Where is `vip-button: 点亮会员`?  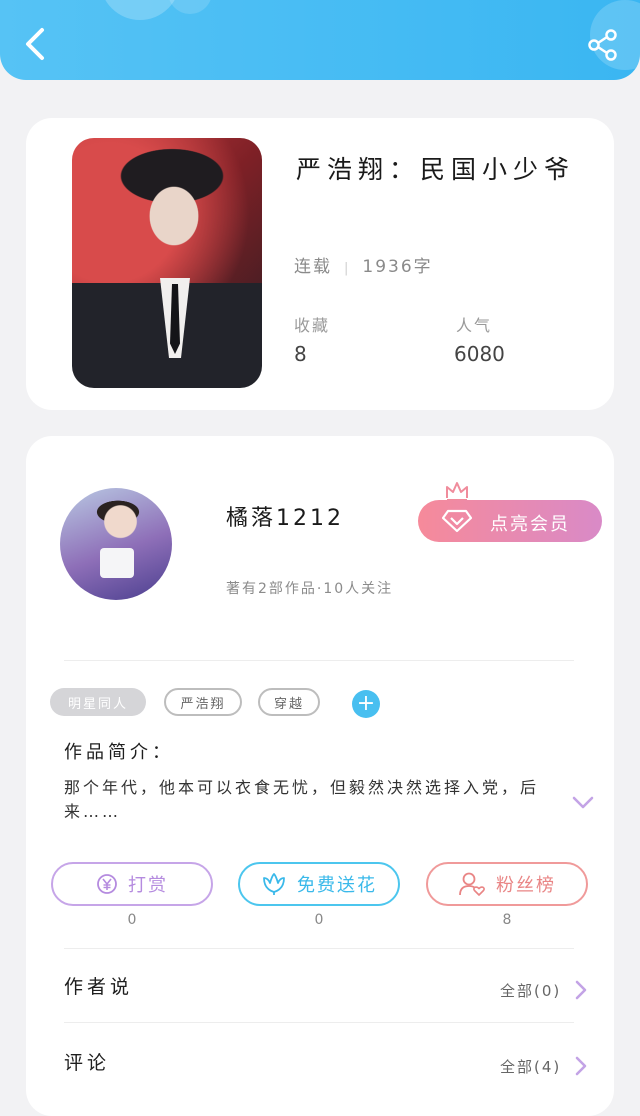 vip-button: 点亮会员 is located at coordinates (510, 521).